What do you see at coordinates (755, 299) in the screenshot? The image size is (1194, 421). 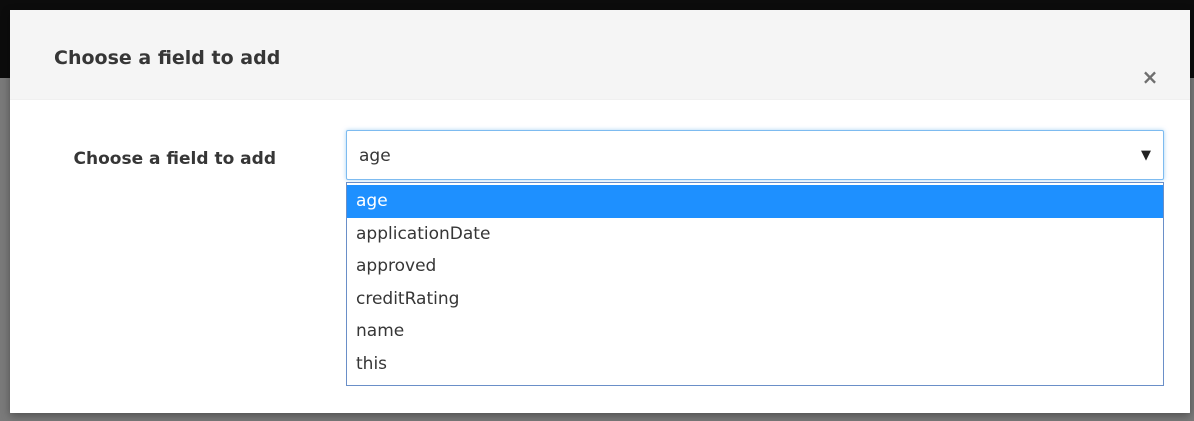 I see `dropdown-option-creditrating: creditRating` at bounding box center [755, 299].